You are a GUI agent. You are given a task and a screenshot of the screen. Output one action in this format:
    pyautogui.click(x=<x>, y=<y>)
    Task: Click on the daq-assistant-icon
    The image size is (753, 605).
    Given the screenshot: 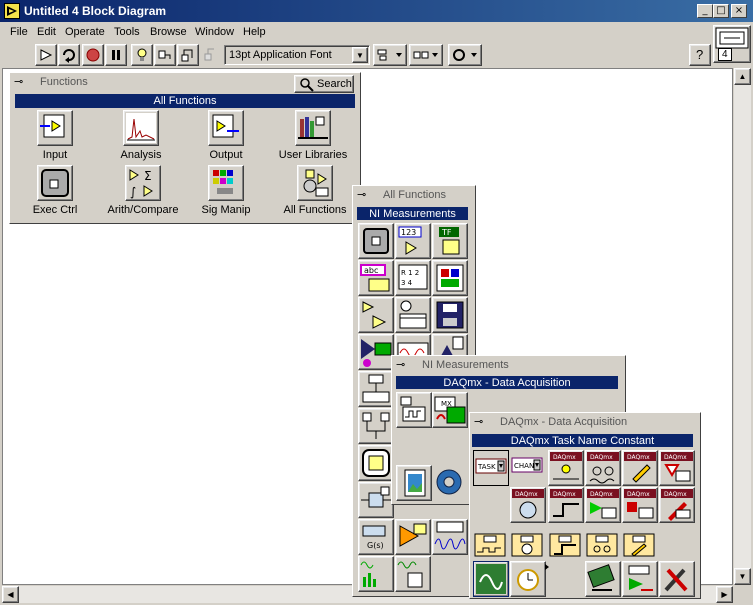 What is the action you would take?
    pyautogui.click(x=491, y=579)
    